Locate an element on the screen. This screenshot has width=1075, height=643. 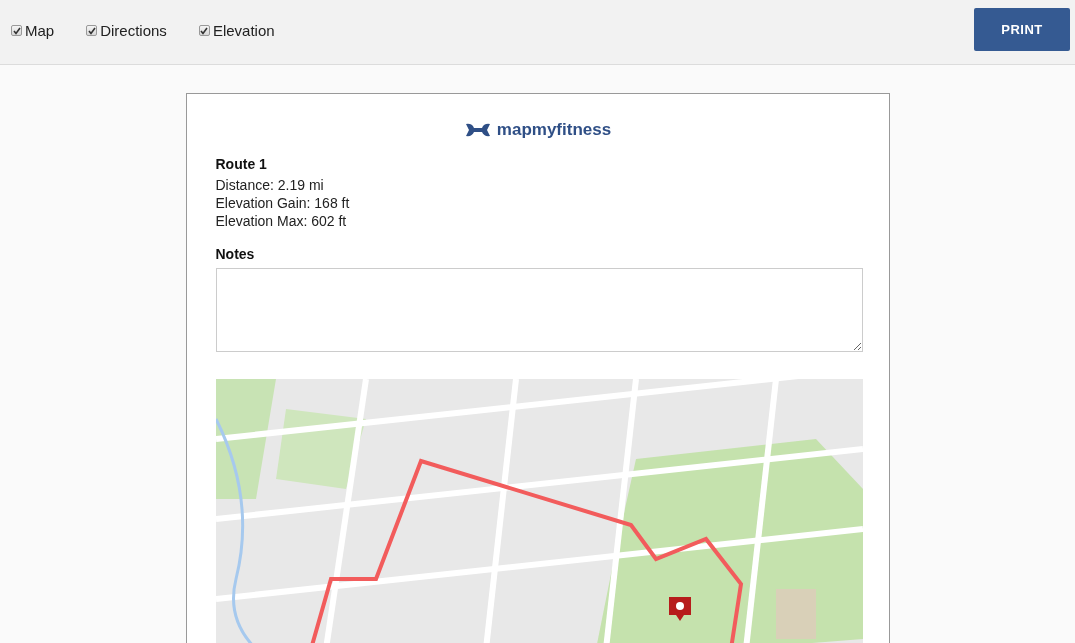
route-stat: Elevation Max: 602 ft is located at coordinates (281, 221).